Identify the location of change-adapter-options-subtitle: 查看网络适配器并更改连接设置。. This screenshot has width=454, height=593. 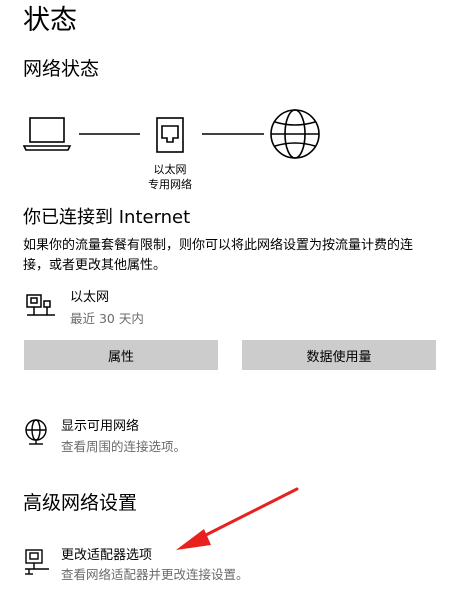
(155, 574).